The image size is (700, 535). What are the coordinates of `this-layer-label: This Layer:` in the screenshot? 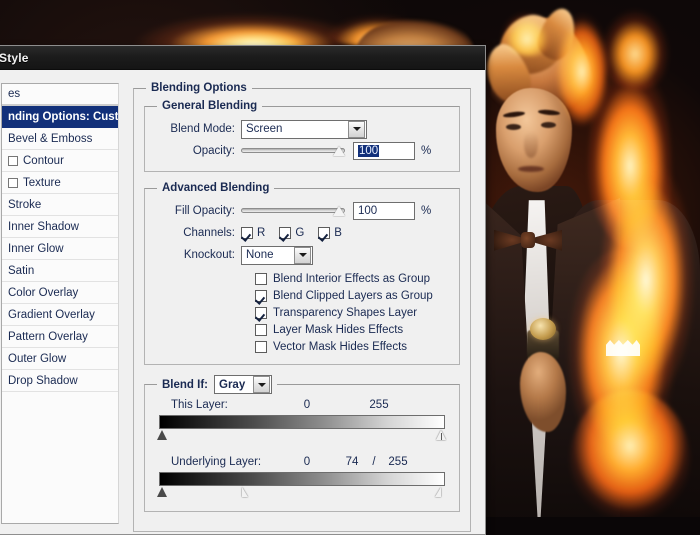 It's located at (199, 405).